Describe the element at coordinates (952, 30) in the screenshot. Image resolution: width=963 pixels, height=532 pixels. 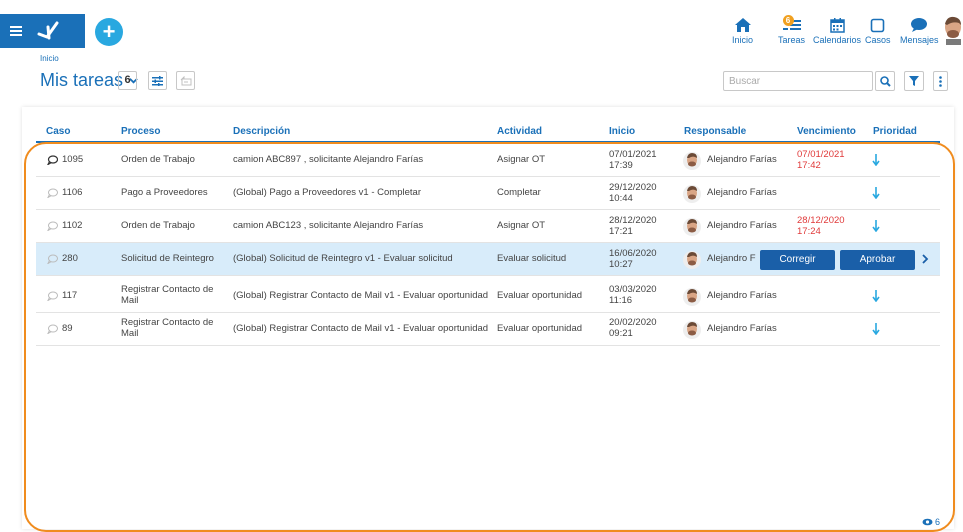
I see `user-avatar` at that location.